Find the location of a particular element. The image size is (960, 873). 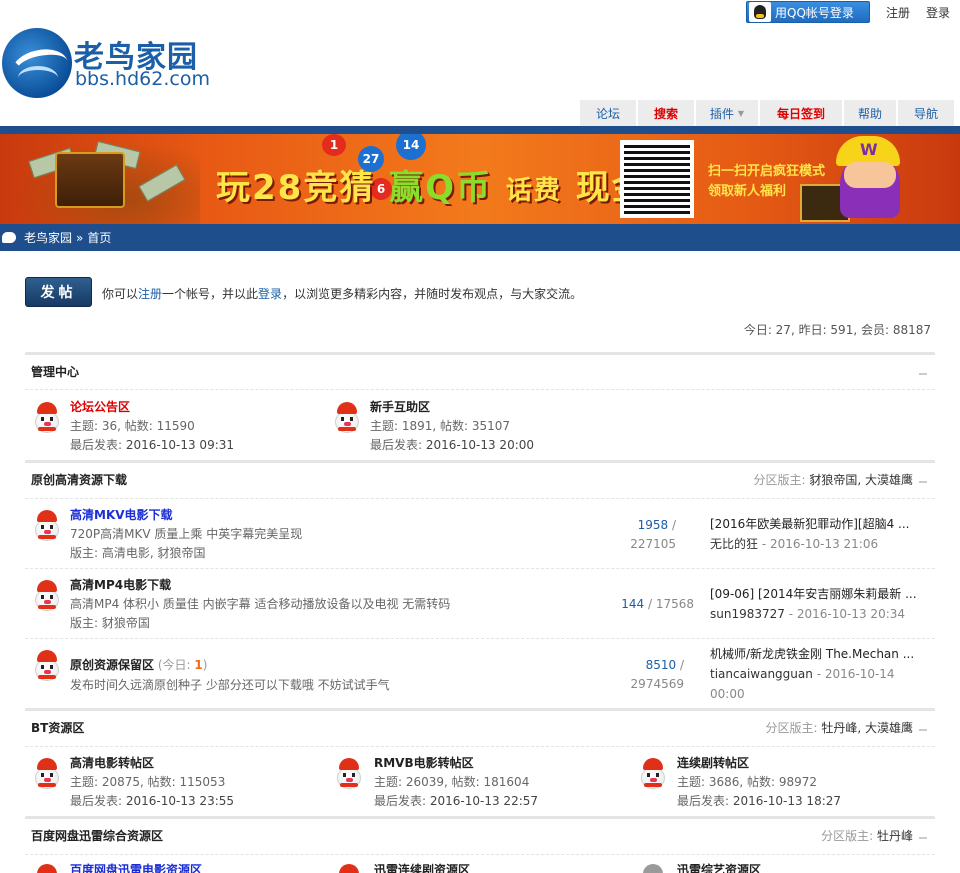

breadcrumb-home: 老鸟家园 is located at coordinates (48, 237).